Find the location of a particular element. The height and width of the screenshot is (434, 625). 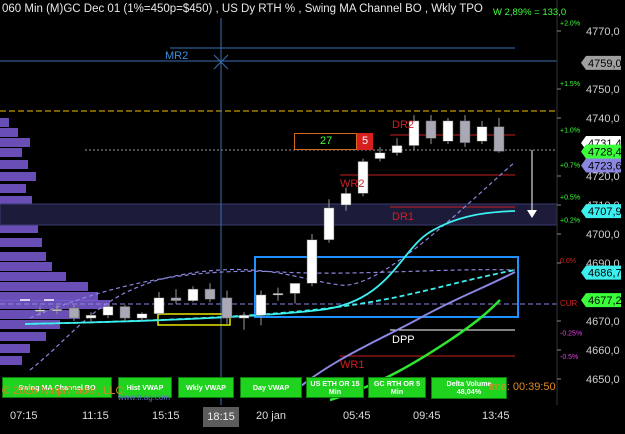

time-label-20jan: 20 jan is located at coordinates (271, 416).